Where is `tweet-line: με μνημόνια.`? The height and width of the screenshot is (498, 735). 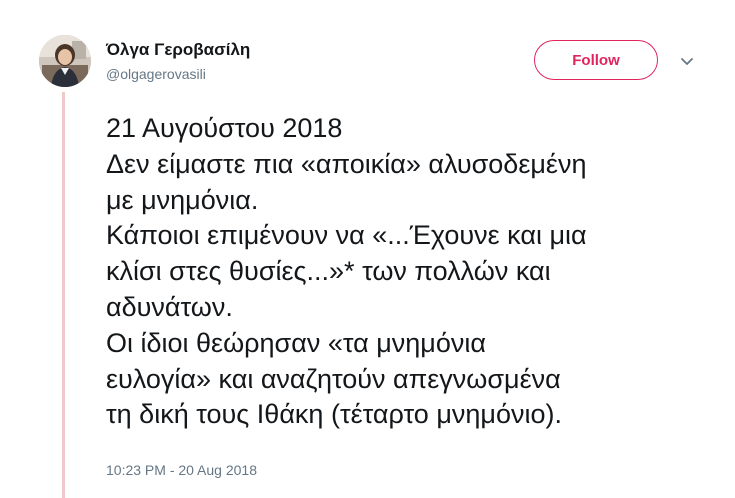 tweet-line: με μνημόνια. is located at coordinates (182, 199).